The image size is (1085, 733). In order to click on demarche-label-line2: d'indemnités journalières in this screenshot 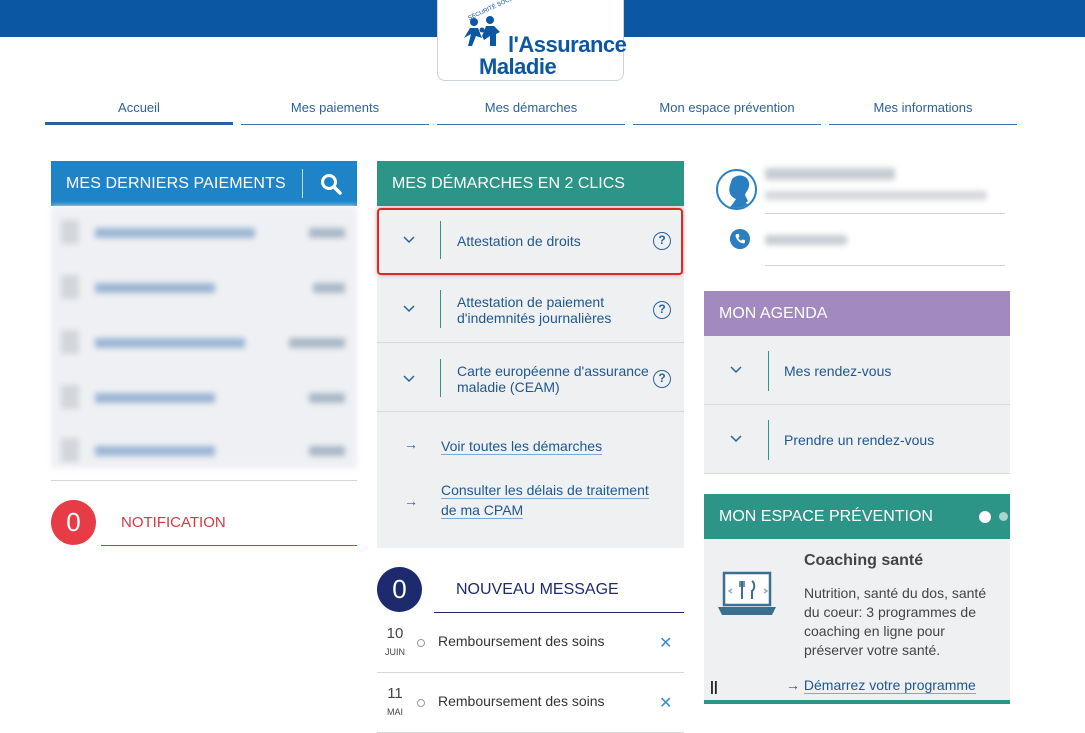, I will do `click(534, 318)`.